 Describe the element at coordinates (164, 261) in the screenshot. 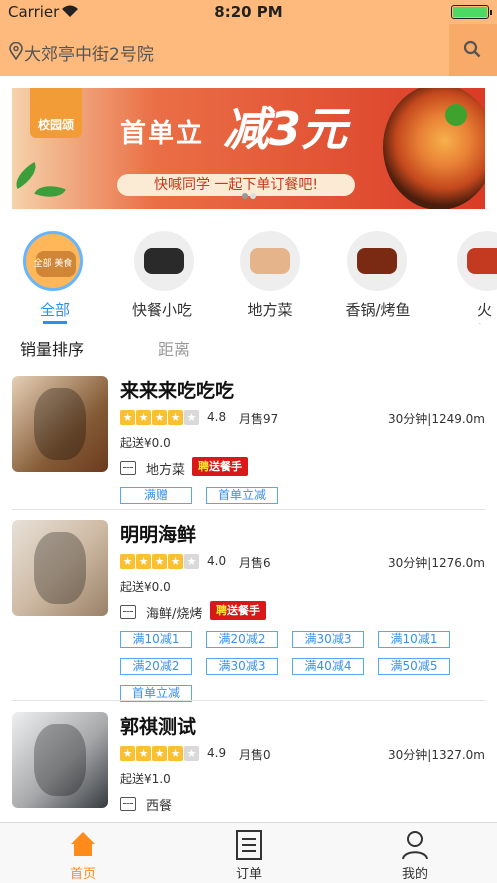

I see `fast-food-icon` at that location.